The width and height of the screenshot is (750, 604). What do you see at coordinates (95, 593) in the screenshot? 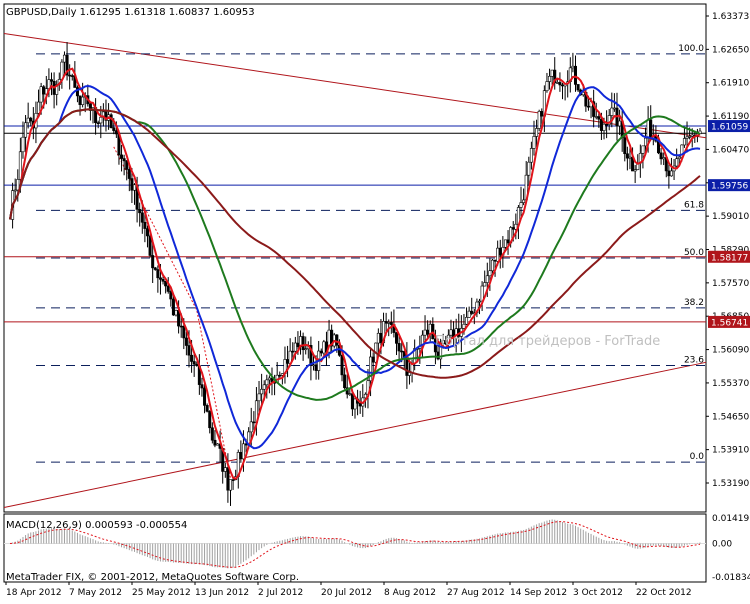
I see `x-tick-label: 7 May 2012` at bounding box center [95, 593].